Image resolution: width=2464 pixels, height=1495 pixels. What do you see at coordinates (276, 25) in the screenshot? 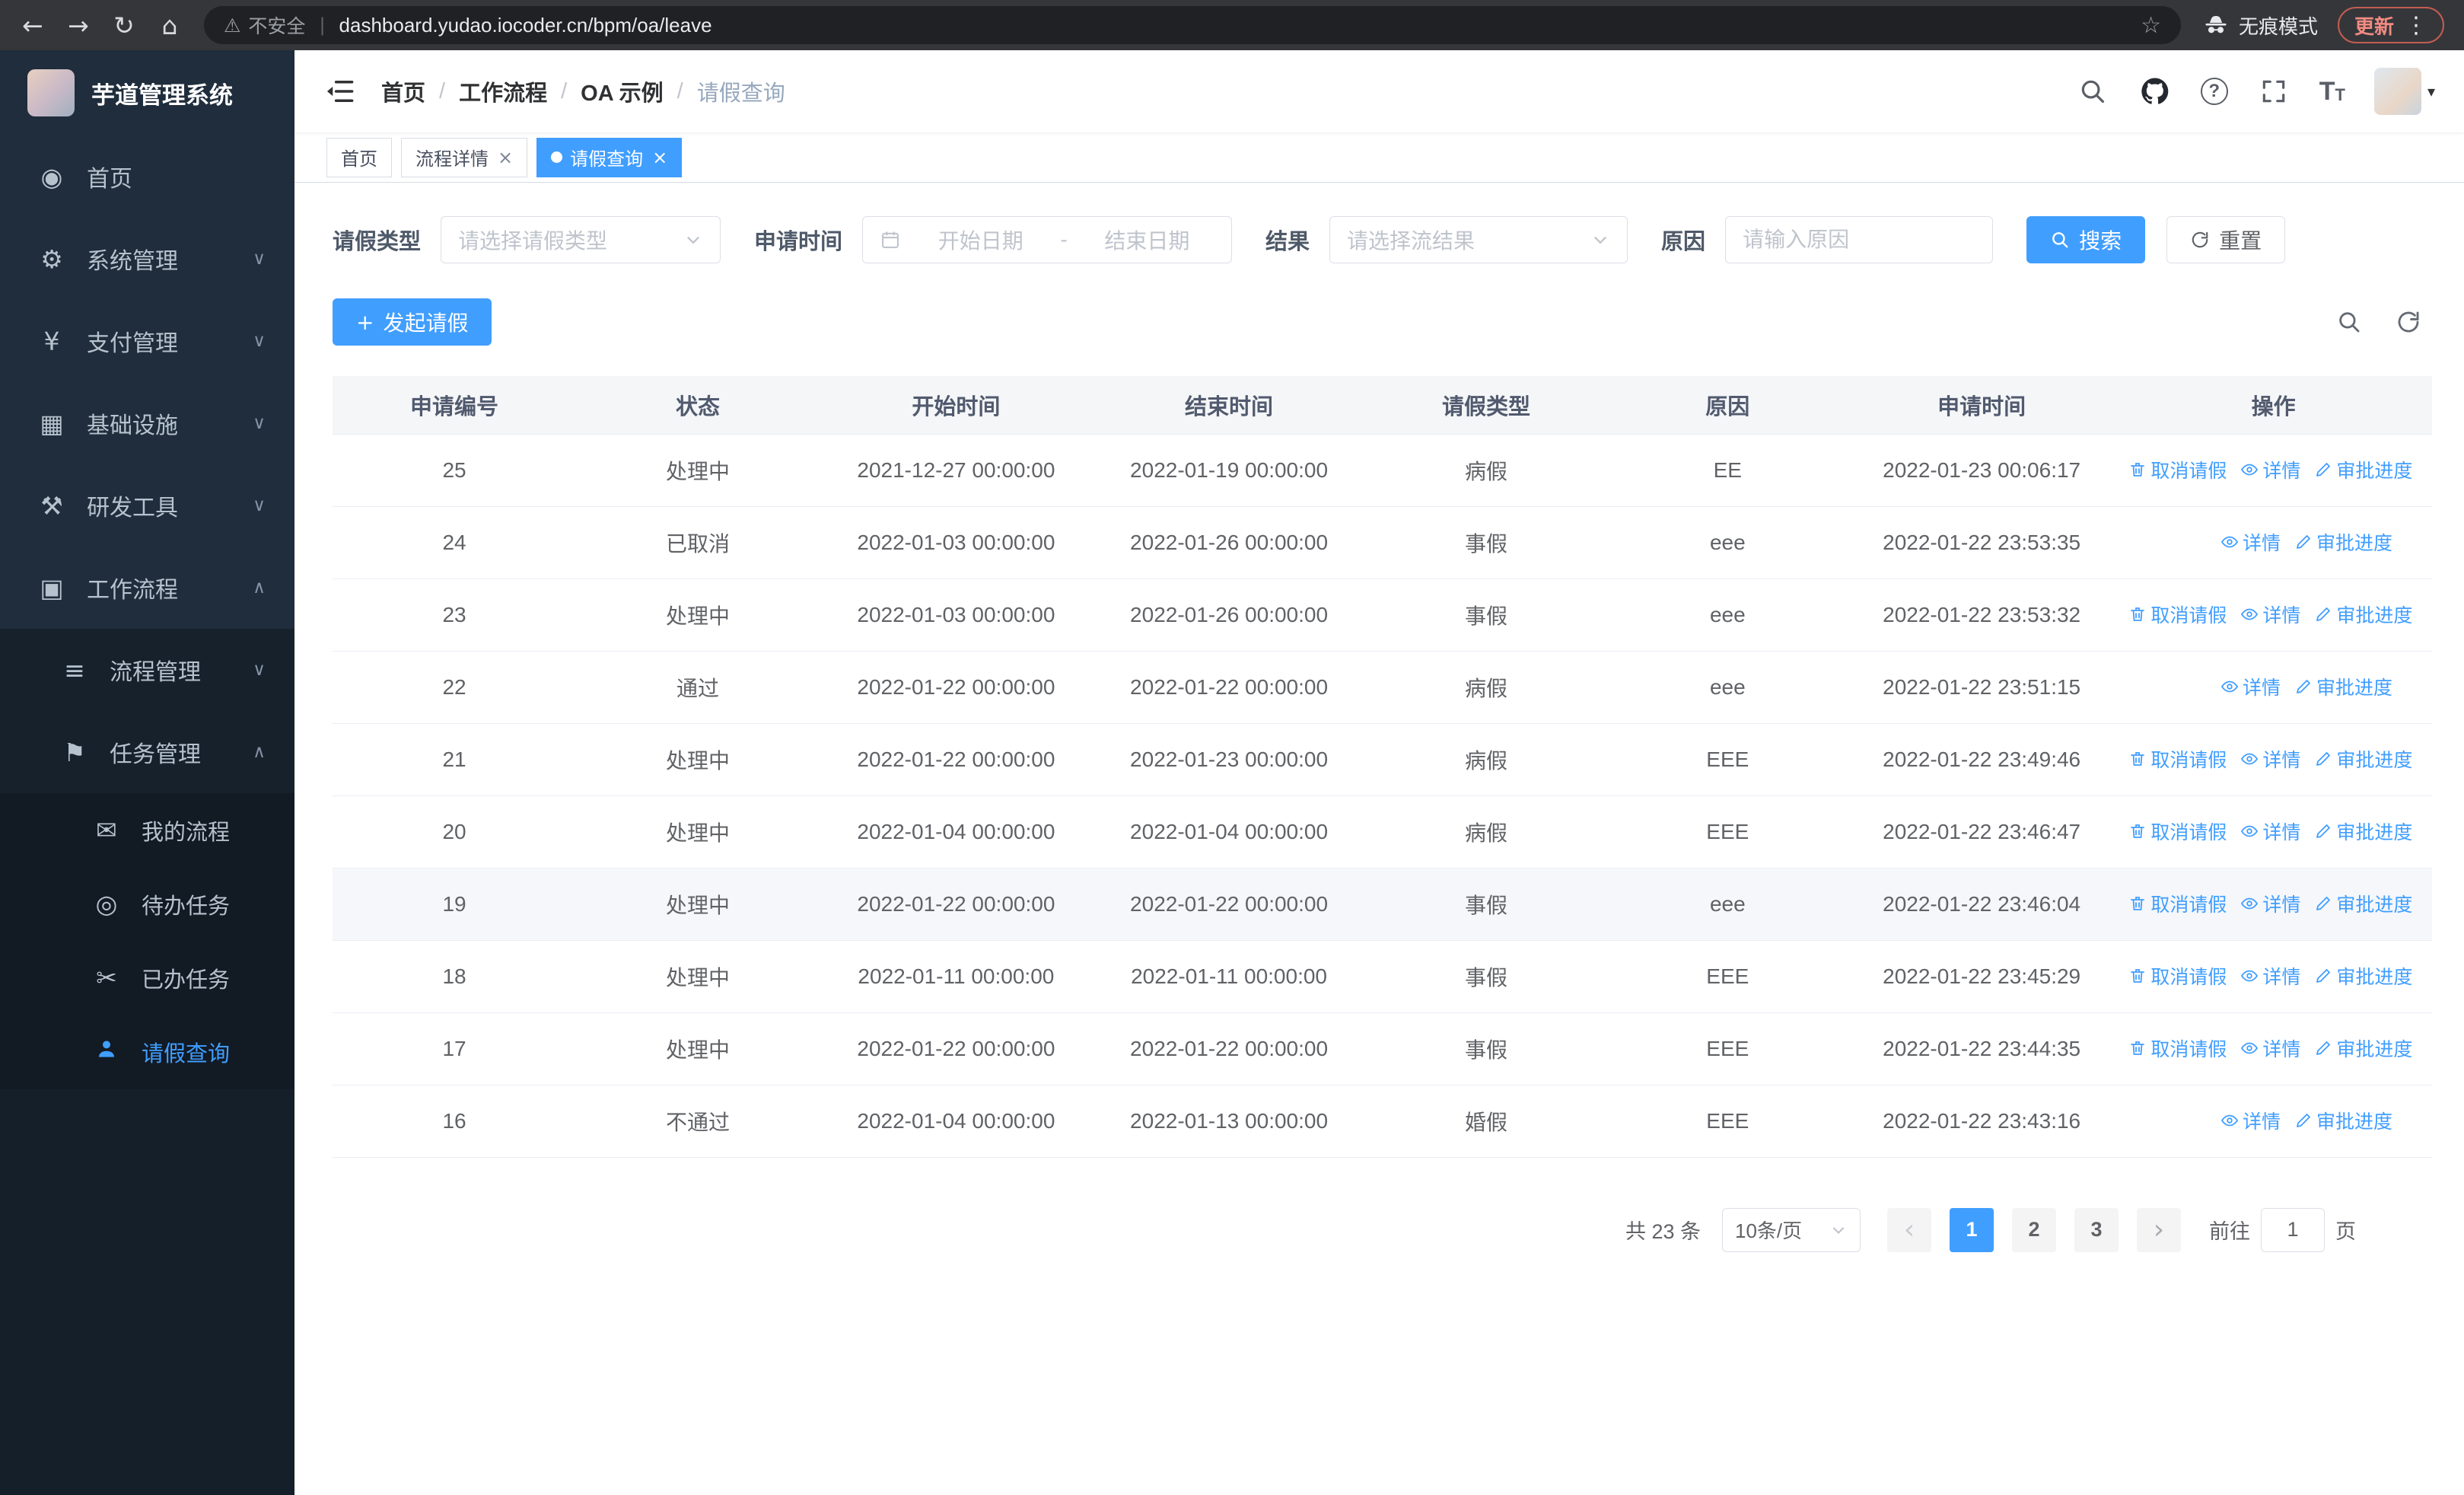
I see `security-warning-label: 不安全` at bounding box center [276, 25].